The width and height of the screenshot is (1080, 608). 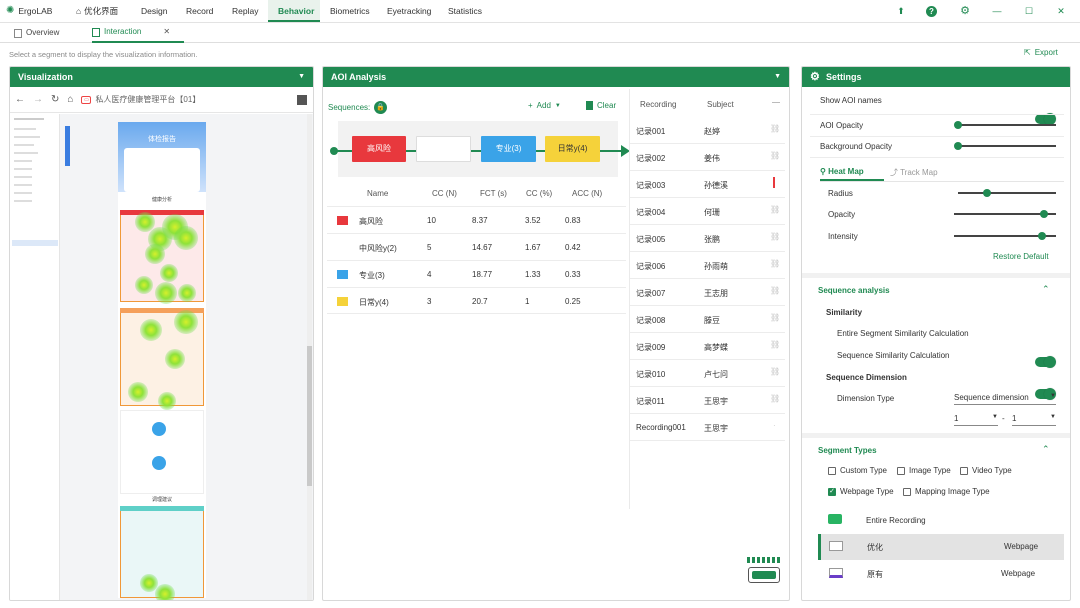 What do you see at coordinates (1034, 420) in the screenshot?
I see `dimension-to-select: 1 ▼` at bounding box center [1034, 420].